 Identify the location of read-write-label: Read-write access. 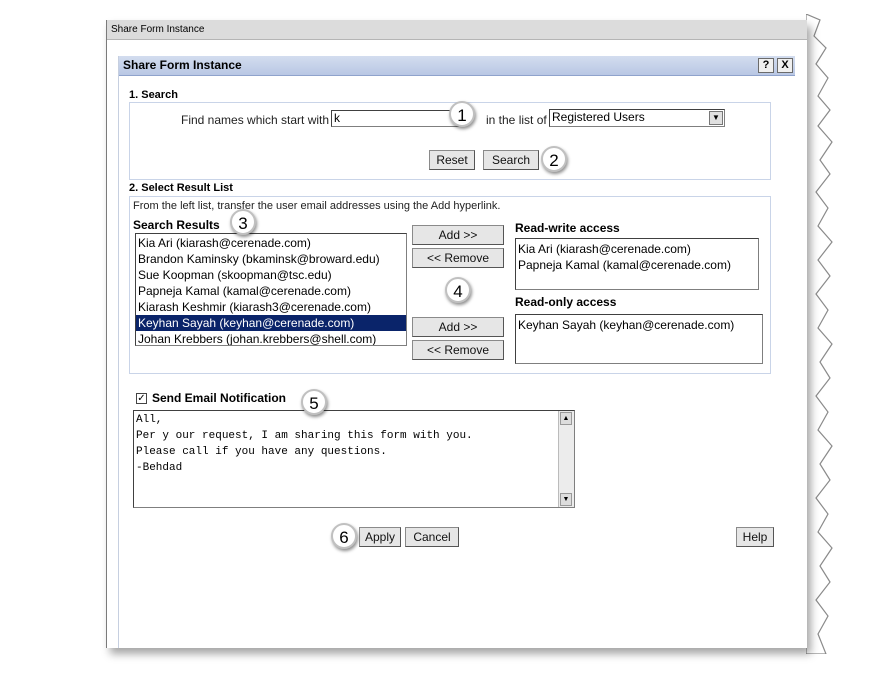
(567, 228).